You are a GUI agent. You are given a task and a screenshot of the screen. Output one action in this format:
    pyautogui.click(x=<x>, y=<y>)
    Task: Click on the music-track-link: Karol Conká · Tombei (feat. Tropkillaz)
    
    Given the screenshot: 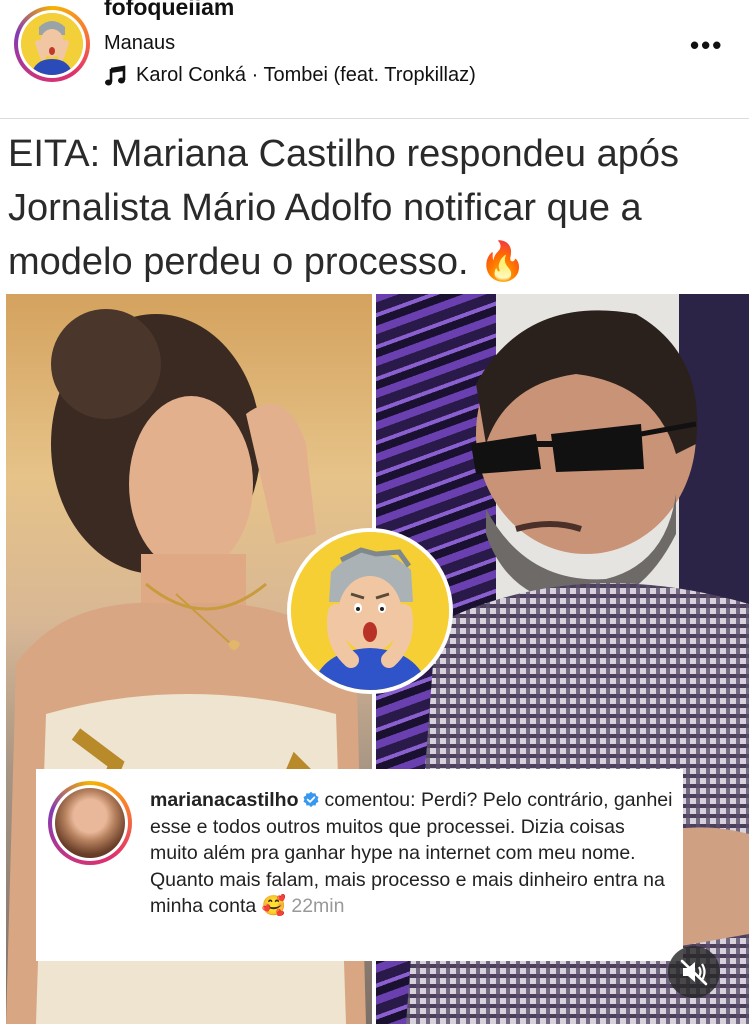 What is the action you would take?
    pyautogui.click(x=306, y=75)
    